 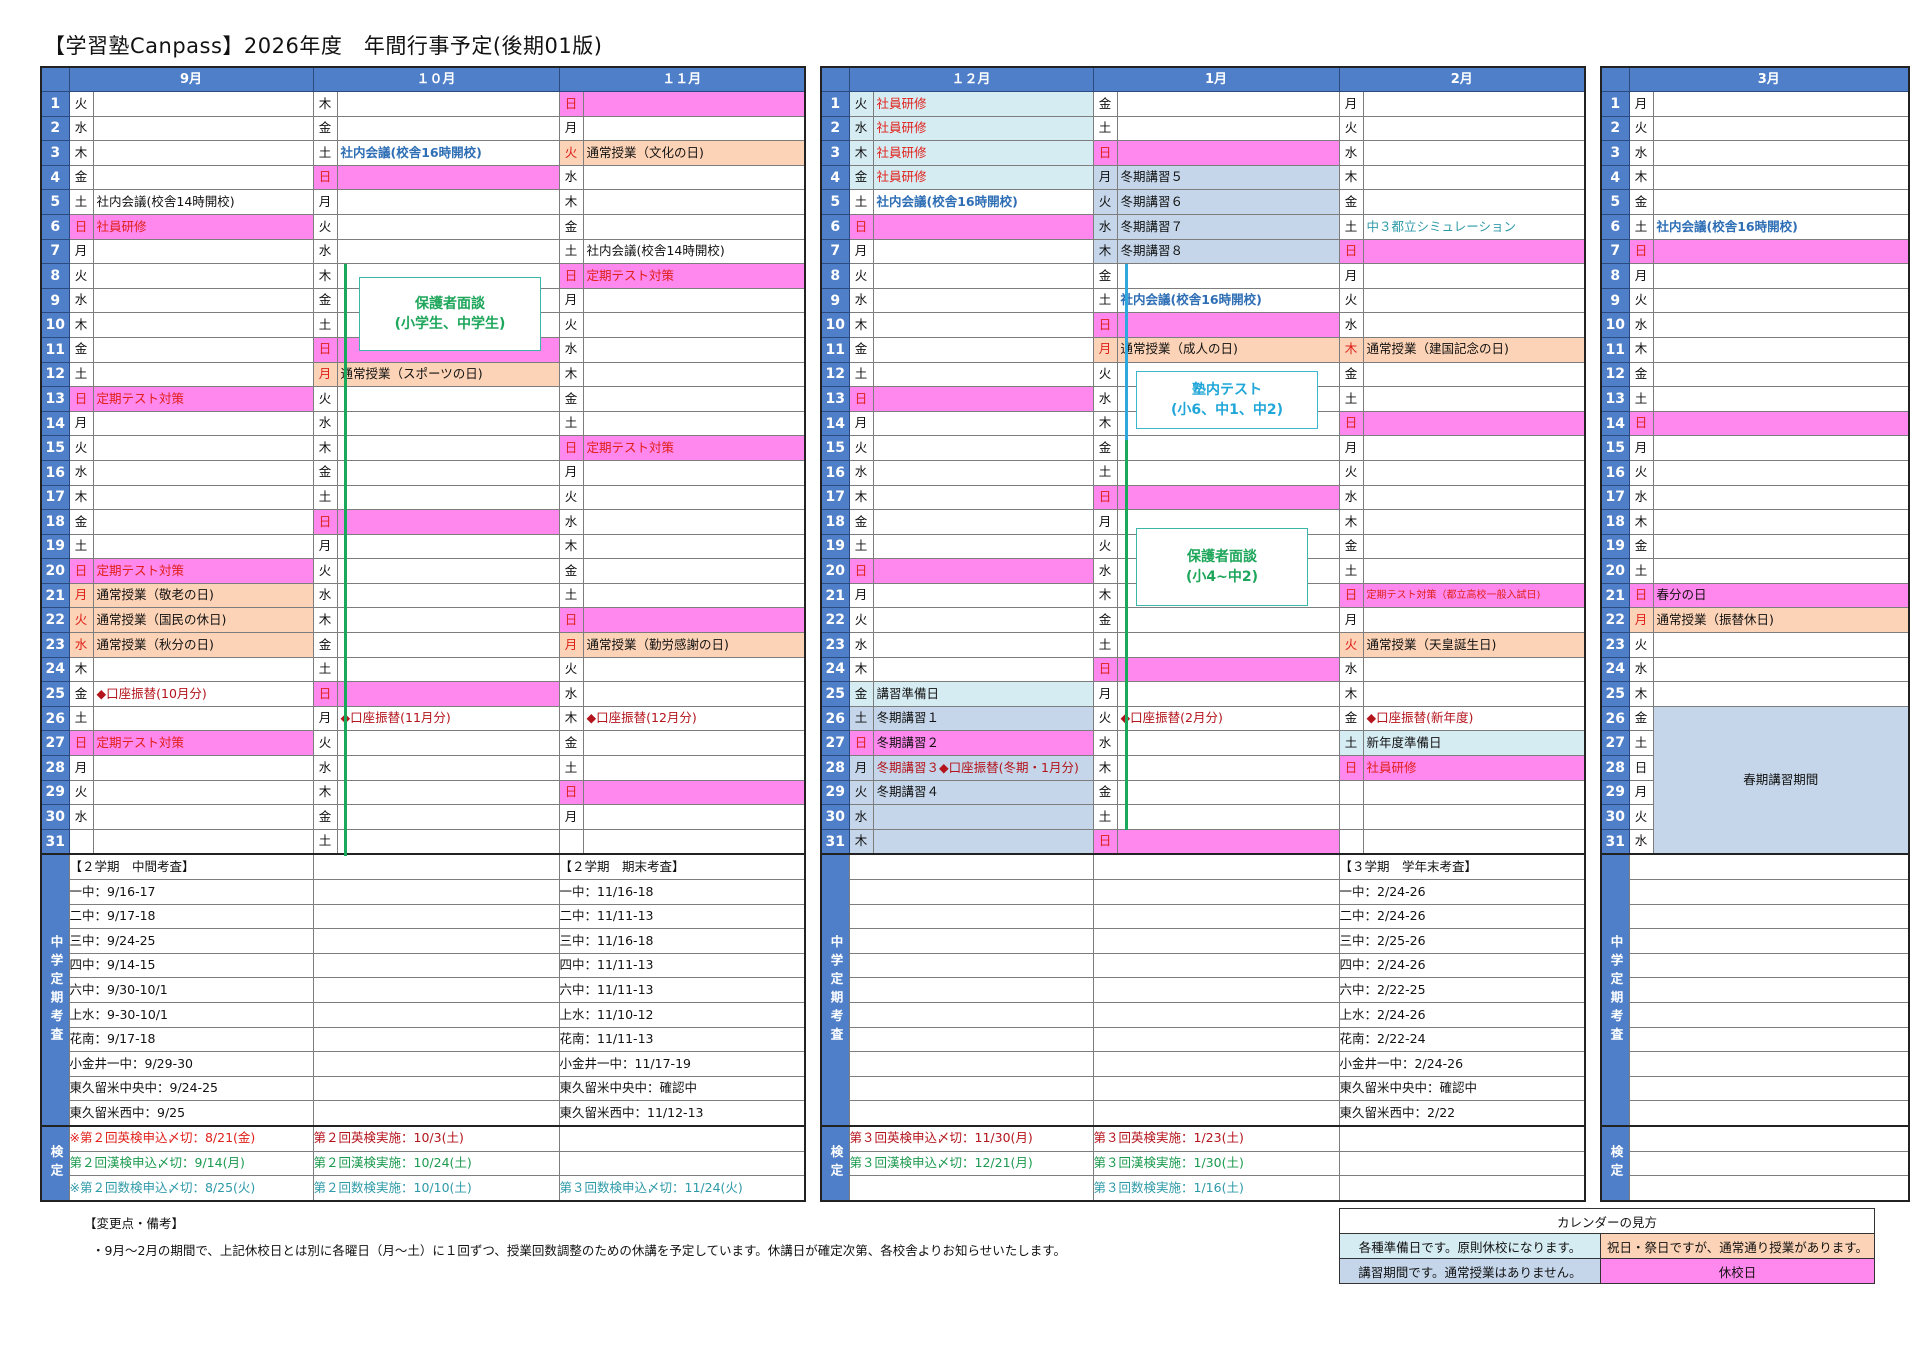 I want to click on event-cell: 冬期講習７, so click(x=1228, y=226).